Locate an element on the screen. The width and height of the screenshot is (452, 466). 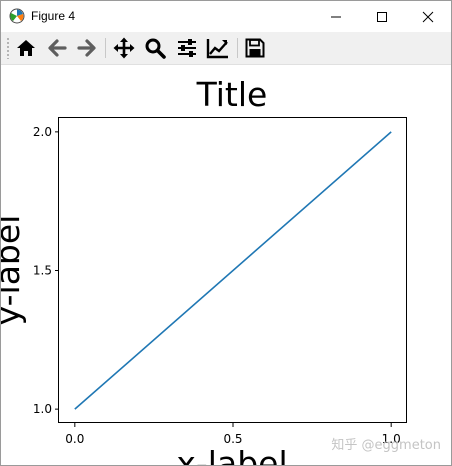
maximize-icon is located at coordinates (382, 16).